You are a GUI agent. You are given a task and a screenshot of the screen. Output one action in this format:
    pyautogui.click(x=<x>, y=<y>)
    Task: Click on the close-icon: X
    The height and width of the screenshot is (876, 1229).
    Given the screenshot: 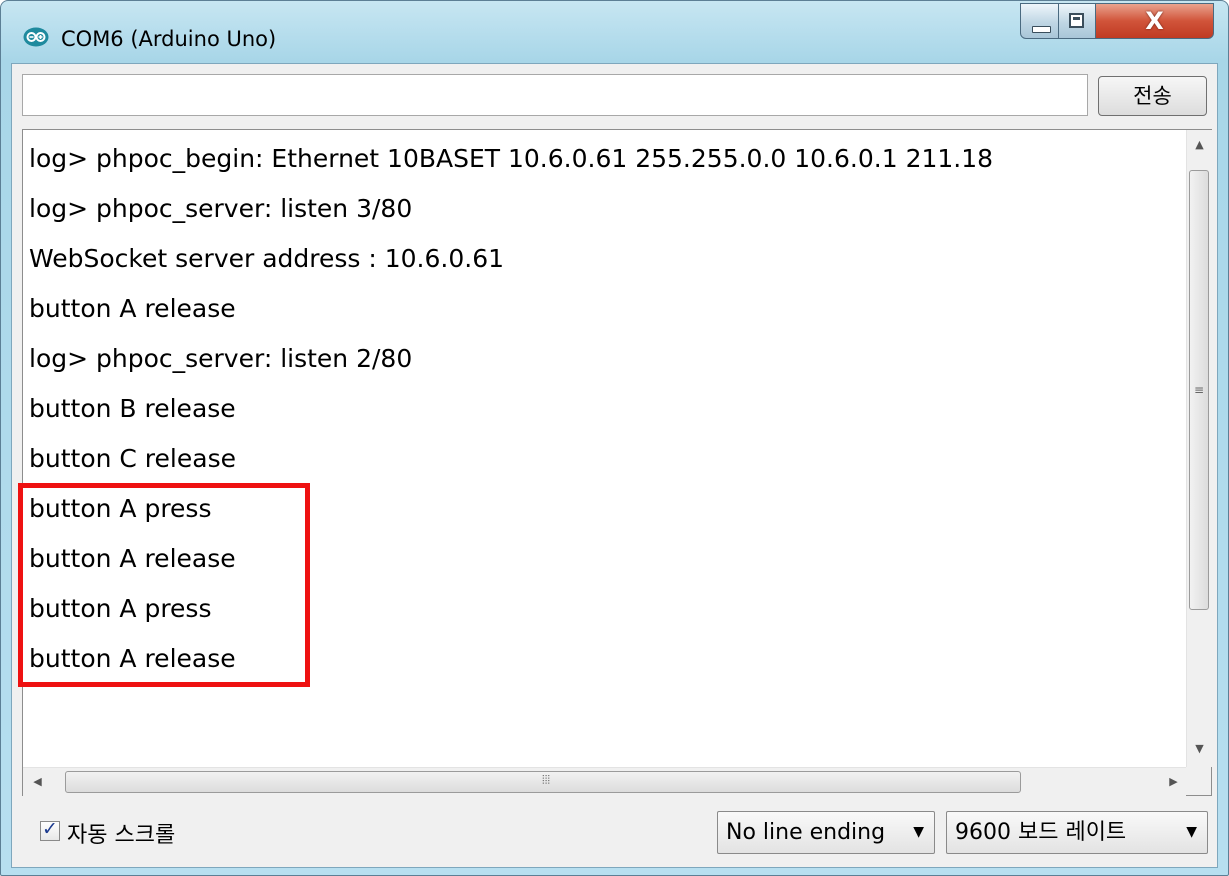 What is the action you would take?
    pyautogui.click(x=1154, y=21)
    